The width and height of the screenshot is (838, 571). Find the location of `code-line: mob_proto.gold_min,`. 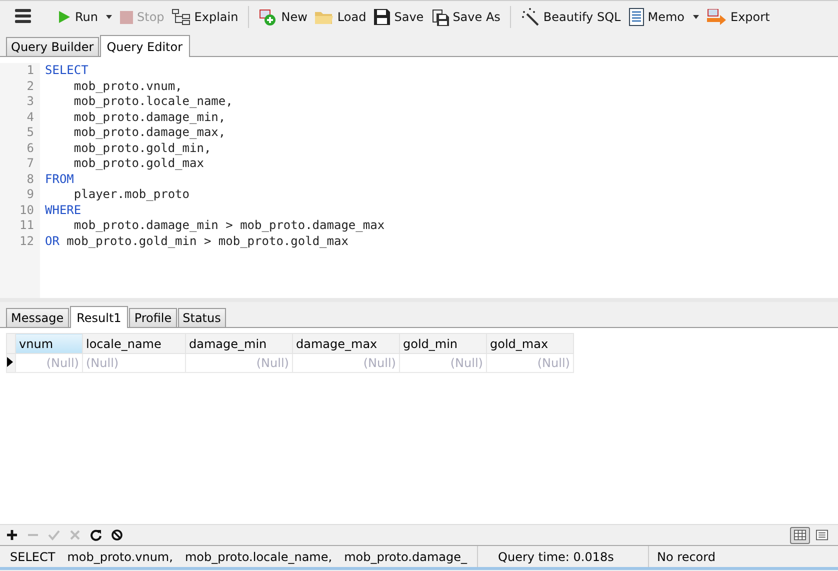

code-line: mob_proto.gold_min, is located at coordinates (142, 148).